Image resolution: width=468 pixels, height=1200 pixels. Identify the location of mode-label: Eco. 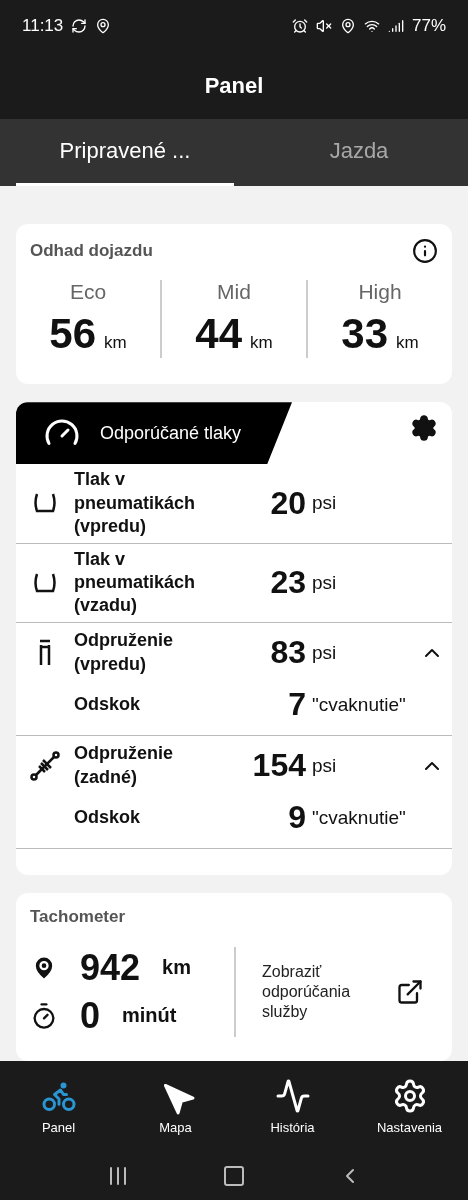
(88, 292).